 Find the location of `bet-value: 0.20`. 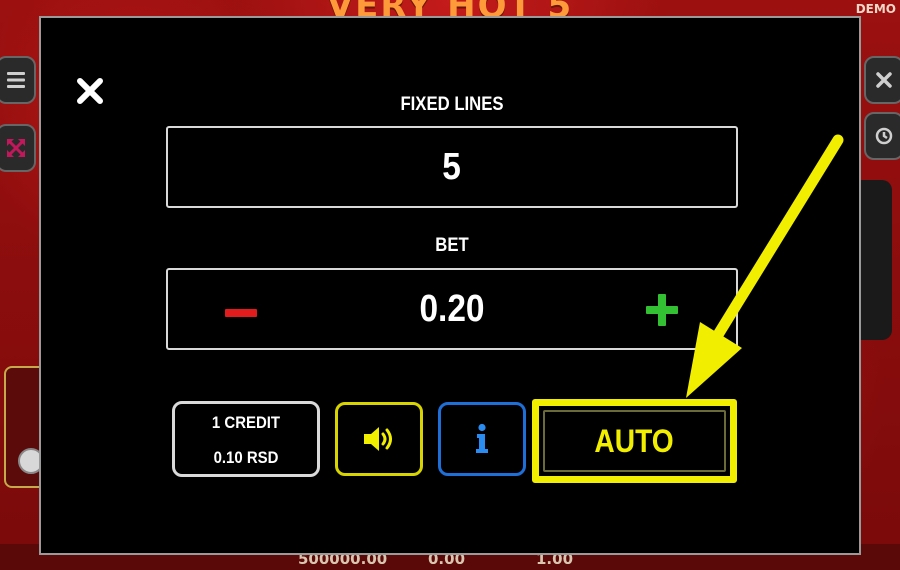

bet-value: 0.20 is located at coordinates (452, 308).